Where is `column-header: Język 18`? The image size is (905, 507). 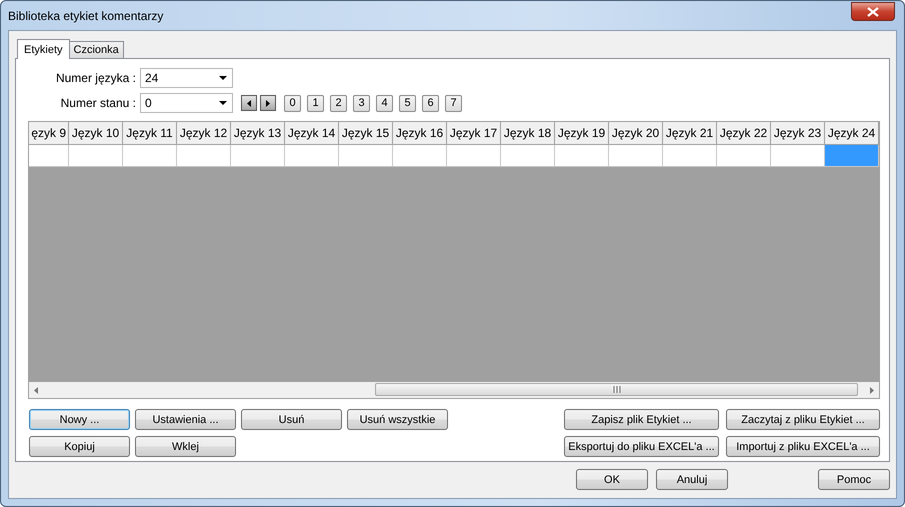
column-header: Język 18 is located at coordinates (528, 133).